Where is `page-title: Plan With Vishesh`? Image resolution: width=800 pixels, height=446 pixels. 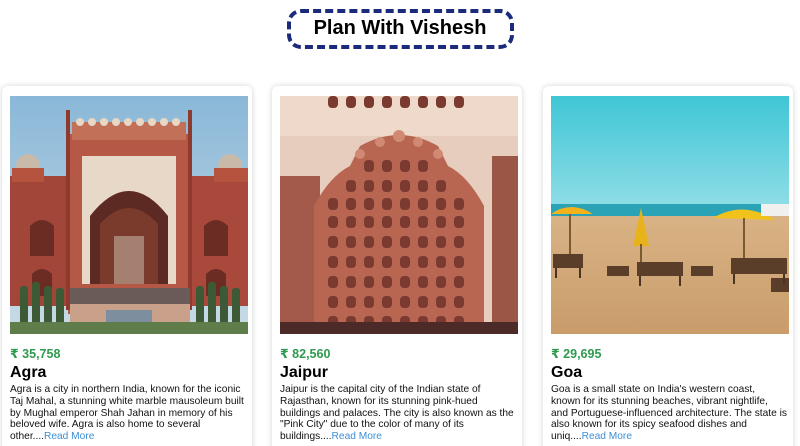 page-title: Plan With Vishesh is located at coordinates (400, 28).